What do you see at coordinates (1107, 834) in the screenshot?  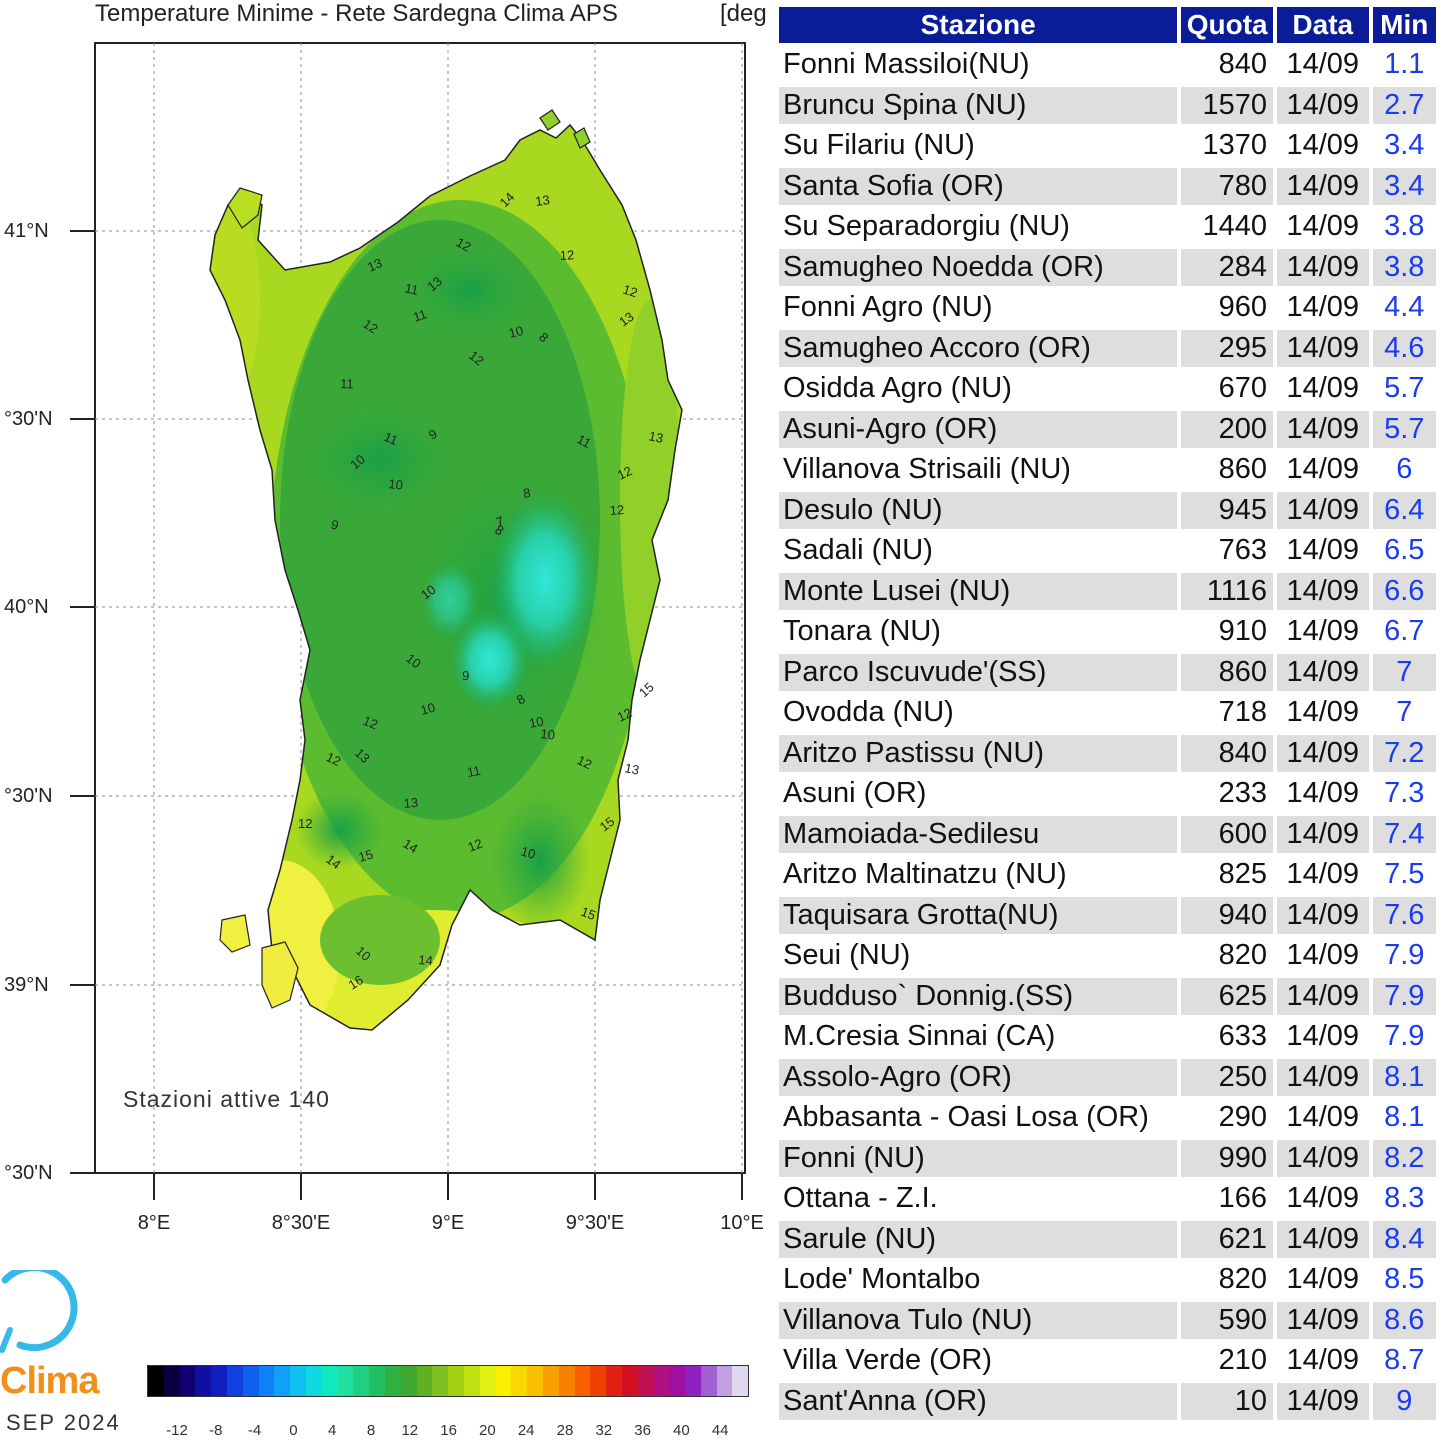 I see `table-row: Mamoiada-Sedilesu 600 14/09 7.4` at bounding box center [1107, 834].